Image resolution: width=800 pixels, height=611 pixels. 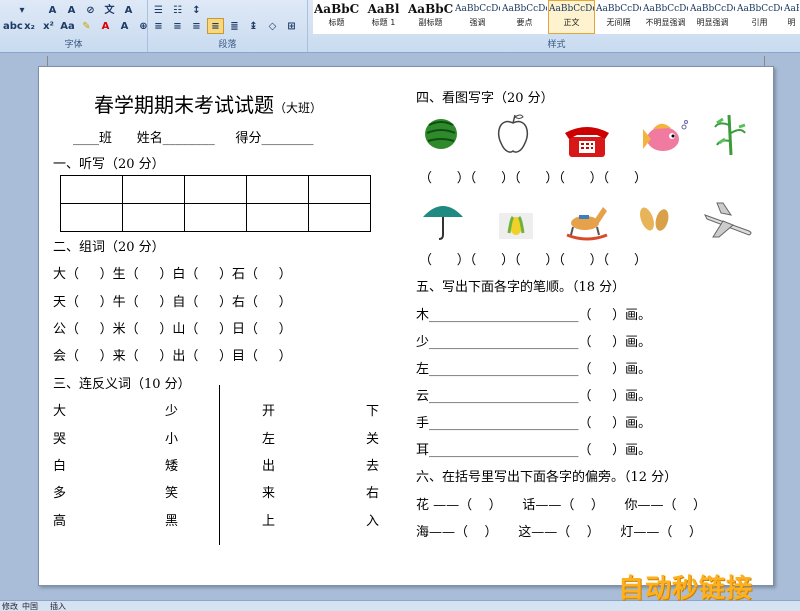 I want to click on stroke-order-row: 云_______________________（ ）画。, so click(x=534, y=396).